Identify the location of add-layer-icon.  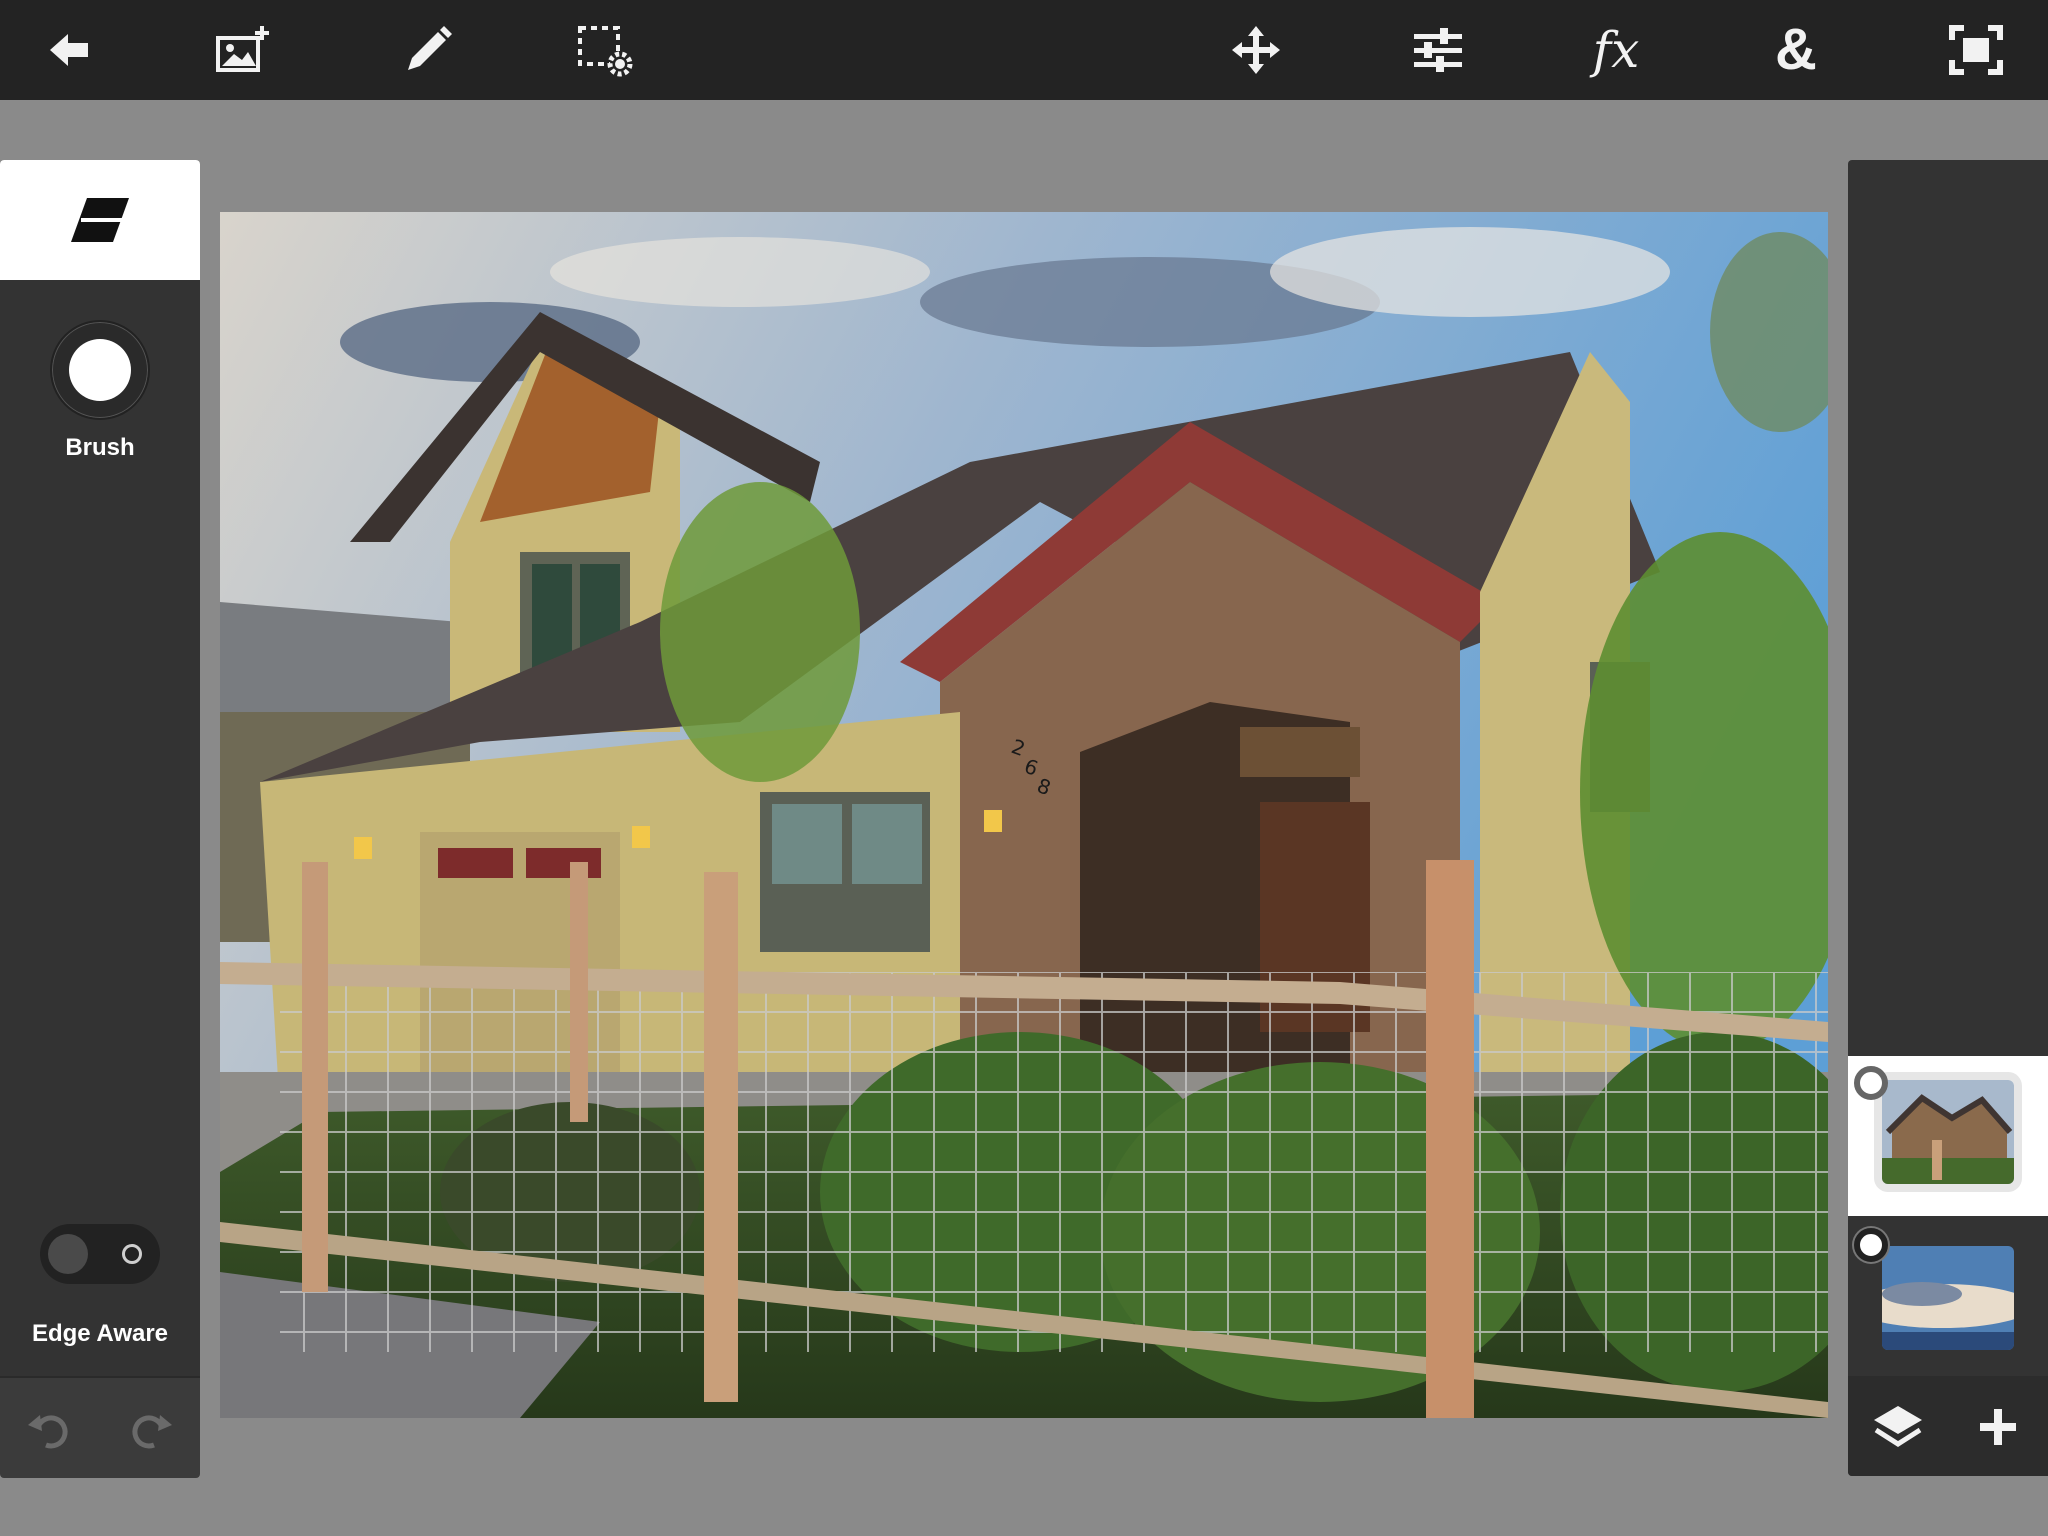
(1998, 1427).